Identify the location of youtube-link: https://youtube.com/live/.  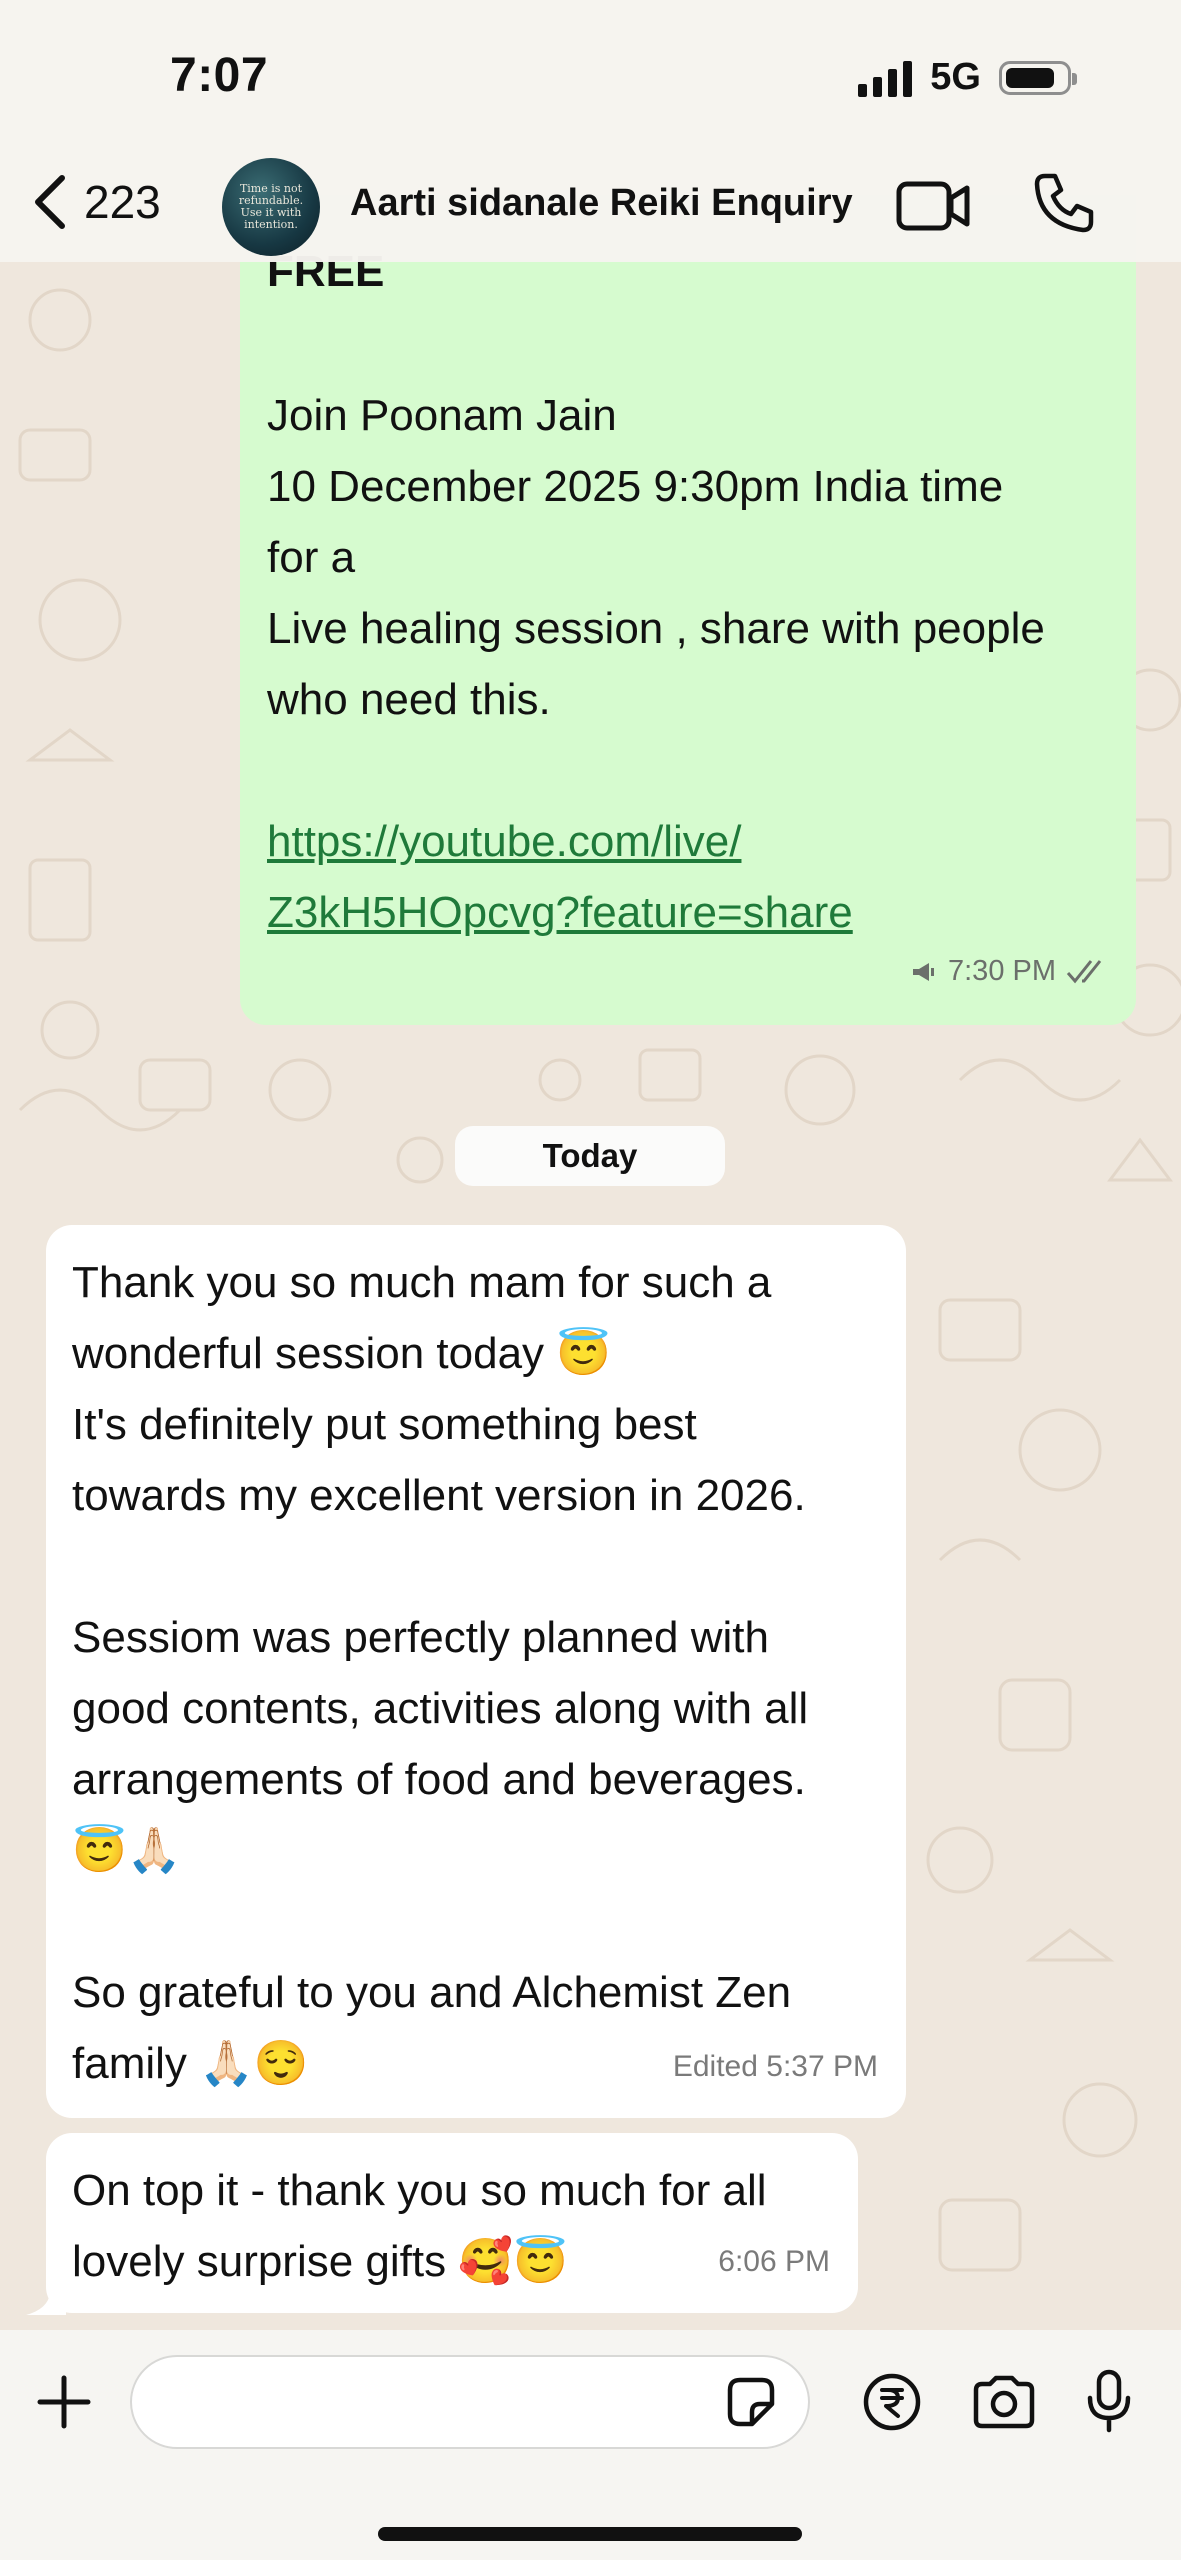
(656, 841).